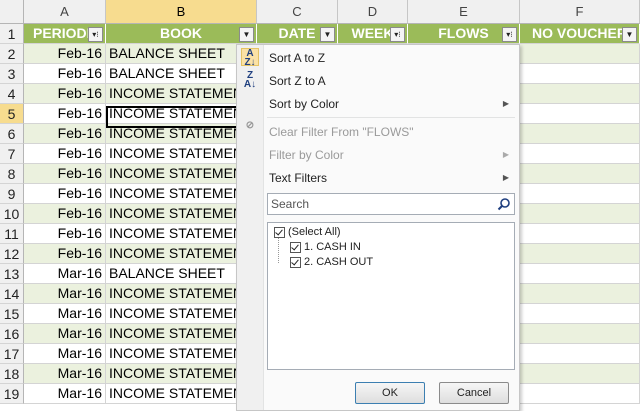  Describe the element at coordinates (297, 12) in the screenshot. I see `column-header-c: C` at that location.